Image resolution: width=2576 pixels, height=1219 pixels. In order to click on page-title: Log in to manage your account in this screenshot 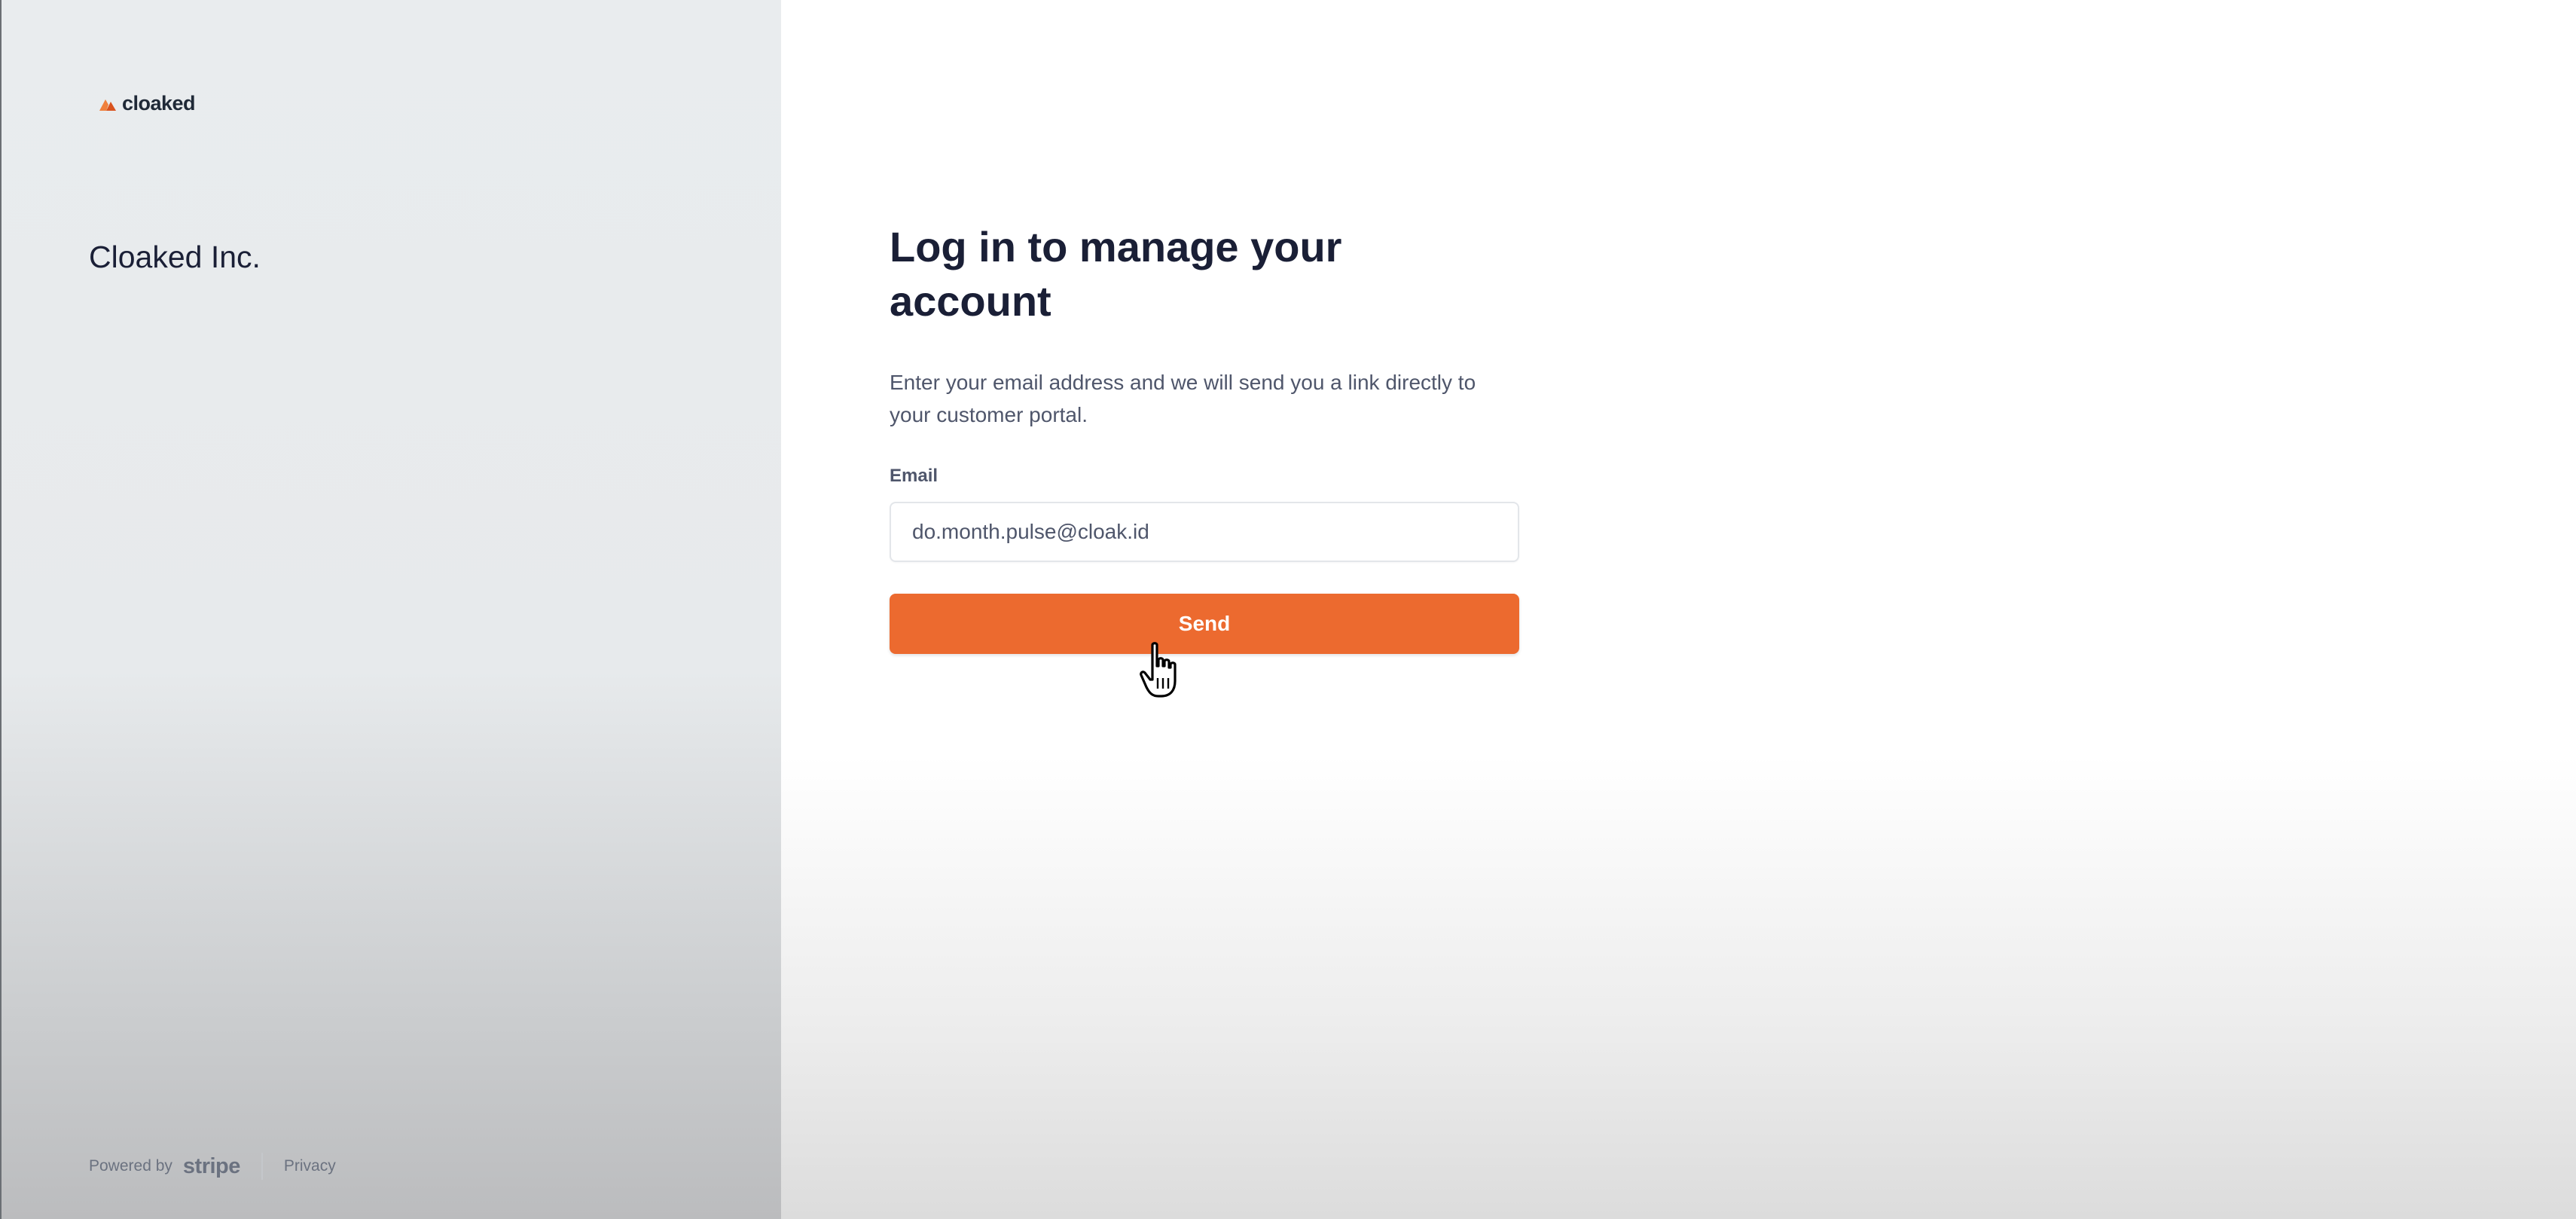, I will do `click(1116, 274)`.